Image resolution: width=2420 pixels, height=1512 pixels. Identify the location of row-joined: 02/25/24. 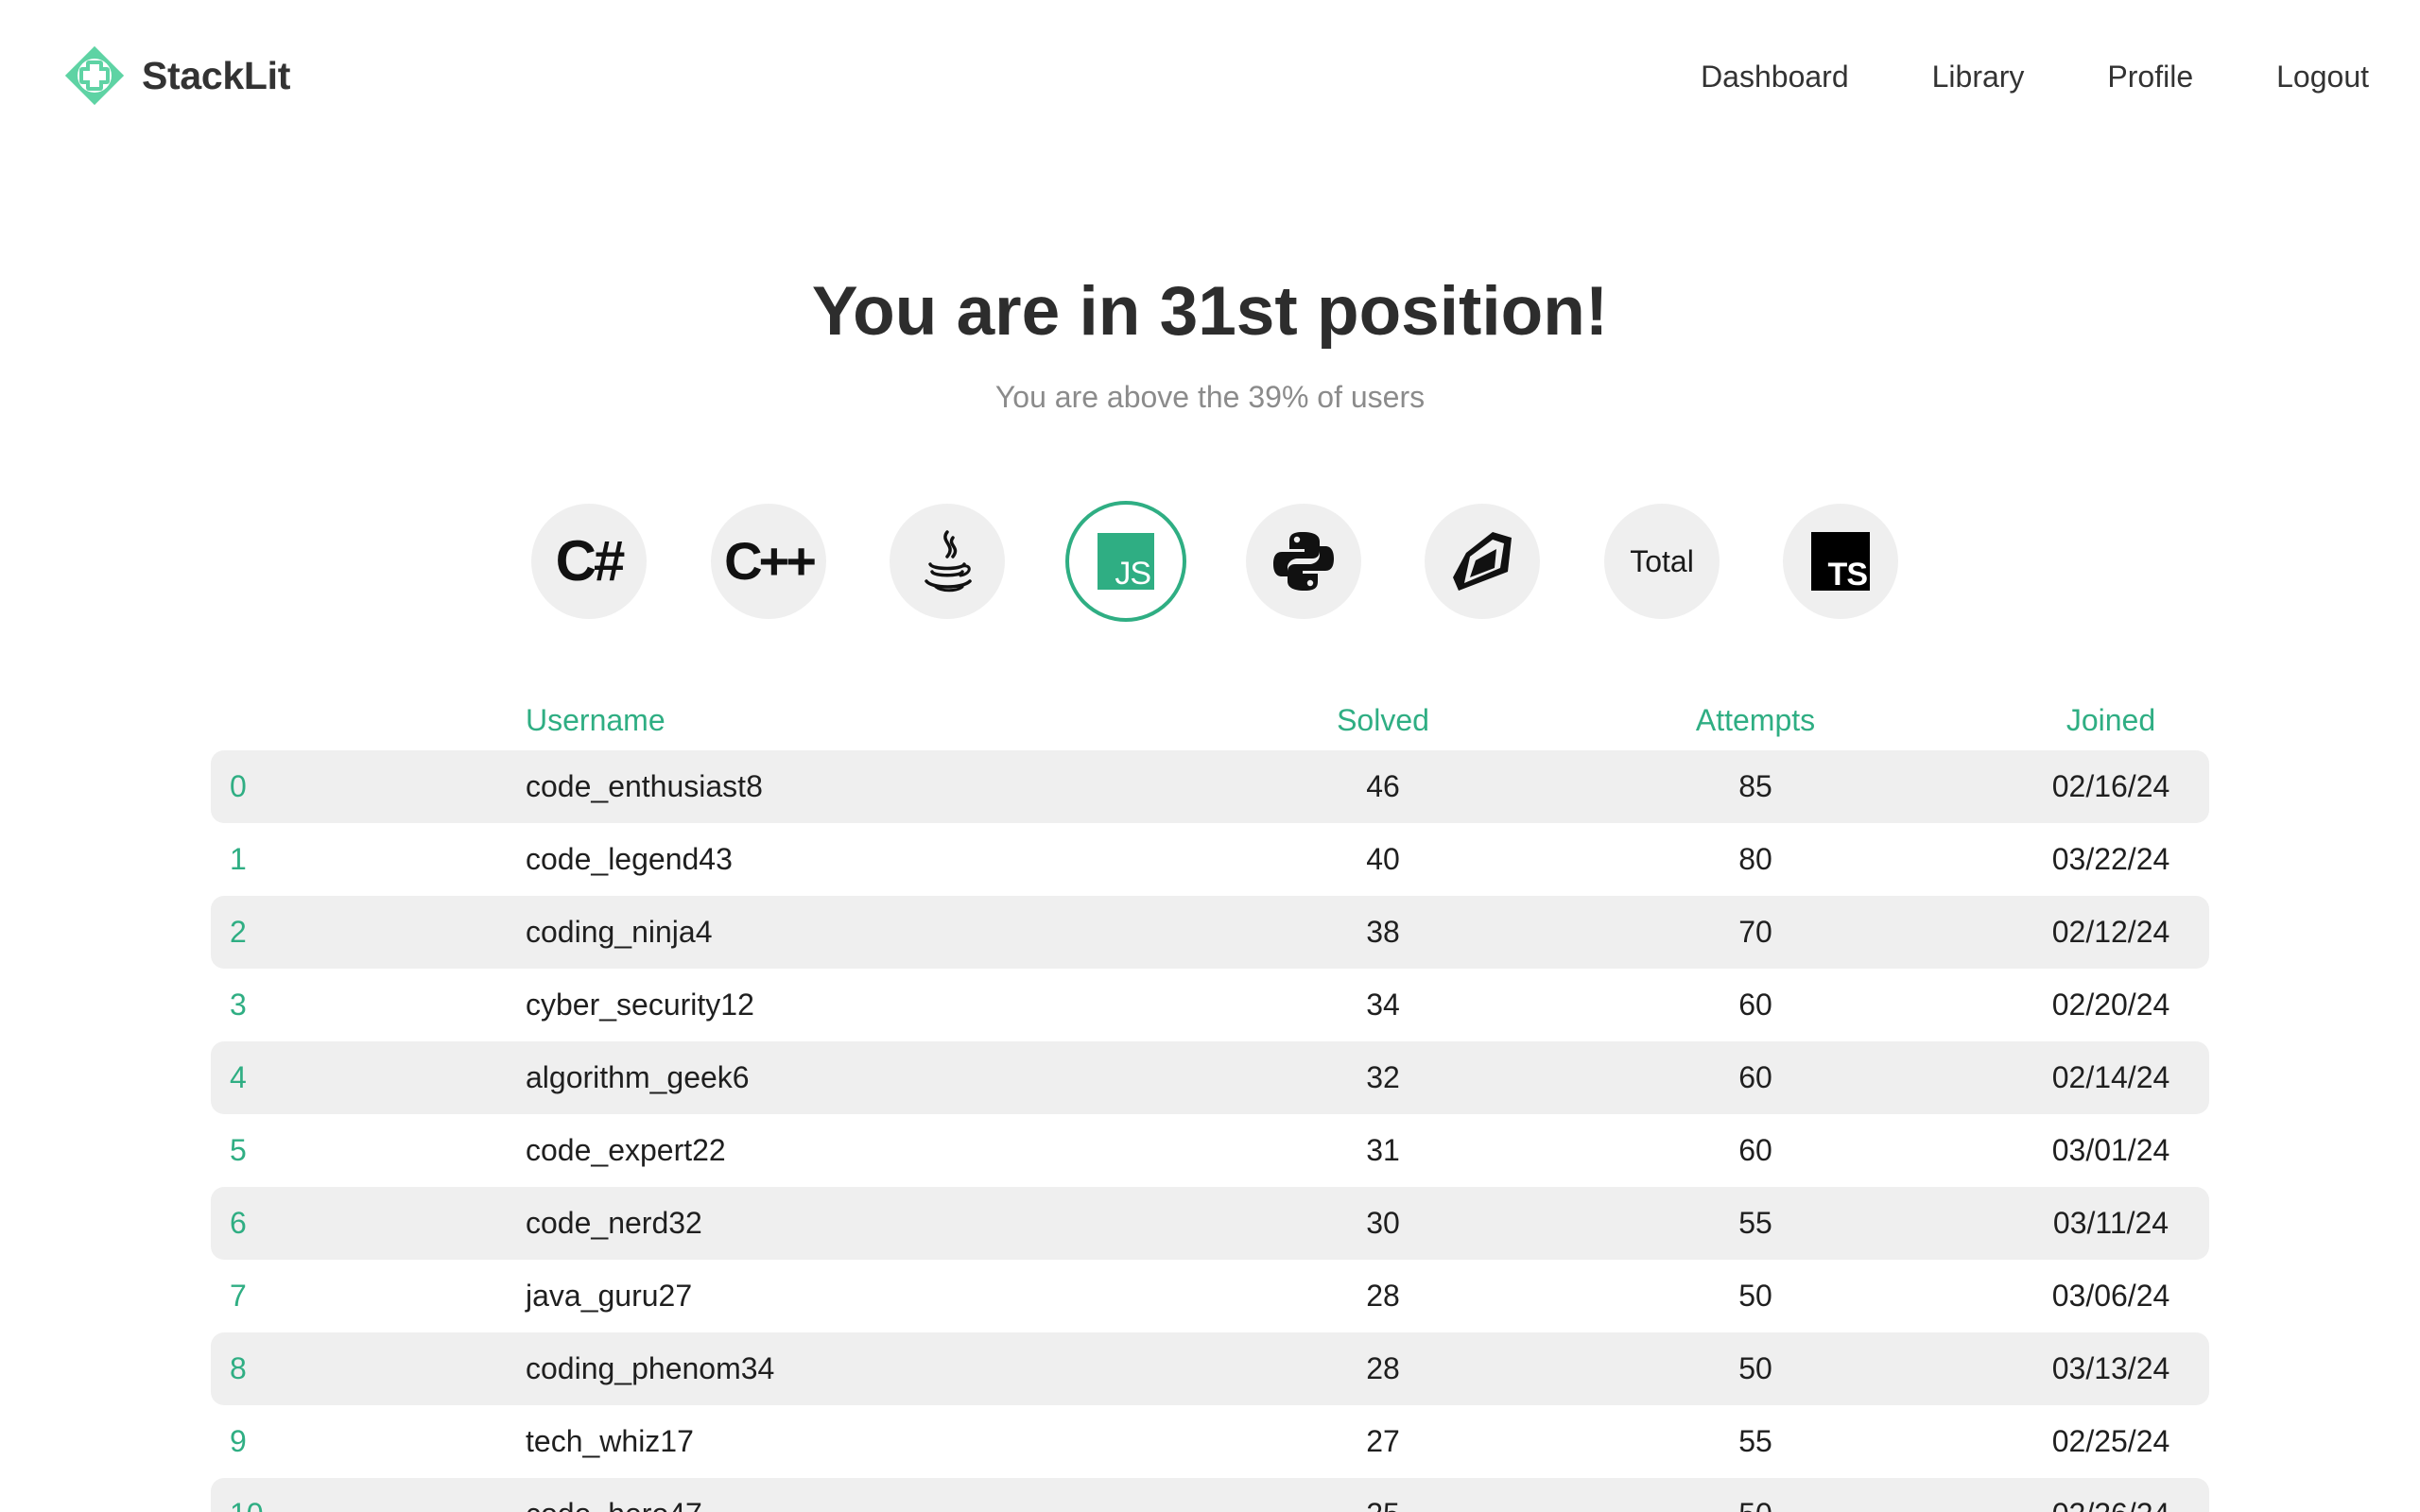
(2110, 1441).